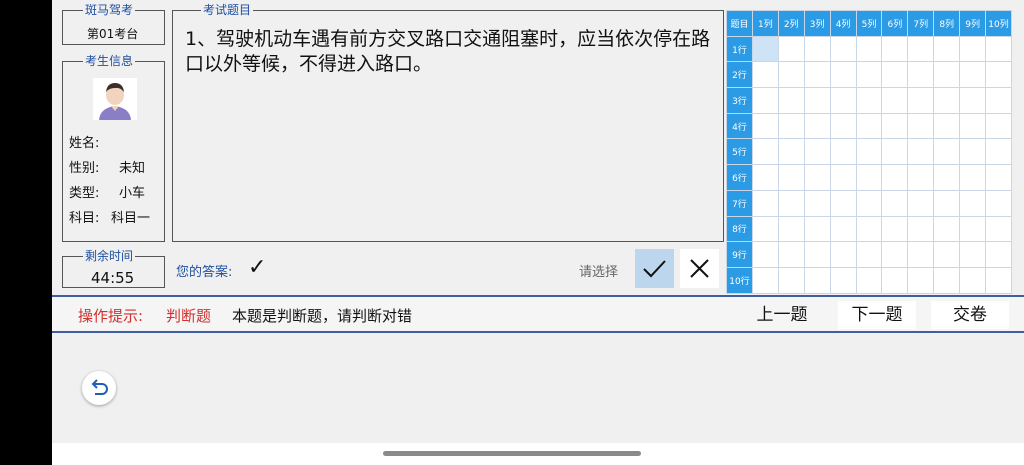 This screenshot has height=465, width=1024. I want to click on answer-wrong-button, so click(699, 268).